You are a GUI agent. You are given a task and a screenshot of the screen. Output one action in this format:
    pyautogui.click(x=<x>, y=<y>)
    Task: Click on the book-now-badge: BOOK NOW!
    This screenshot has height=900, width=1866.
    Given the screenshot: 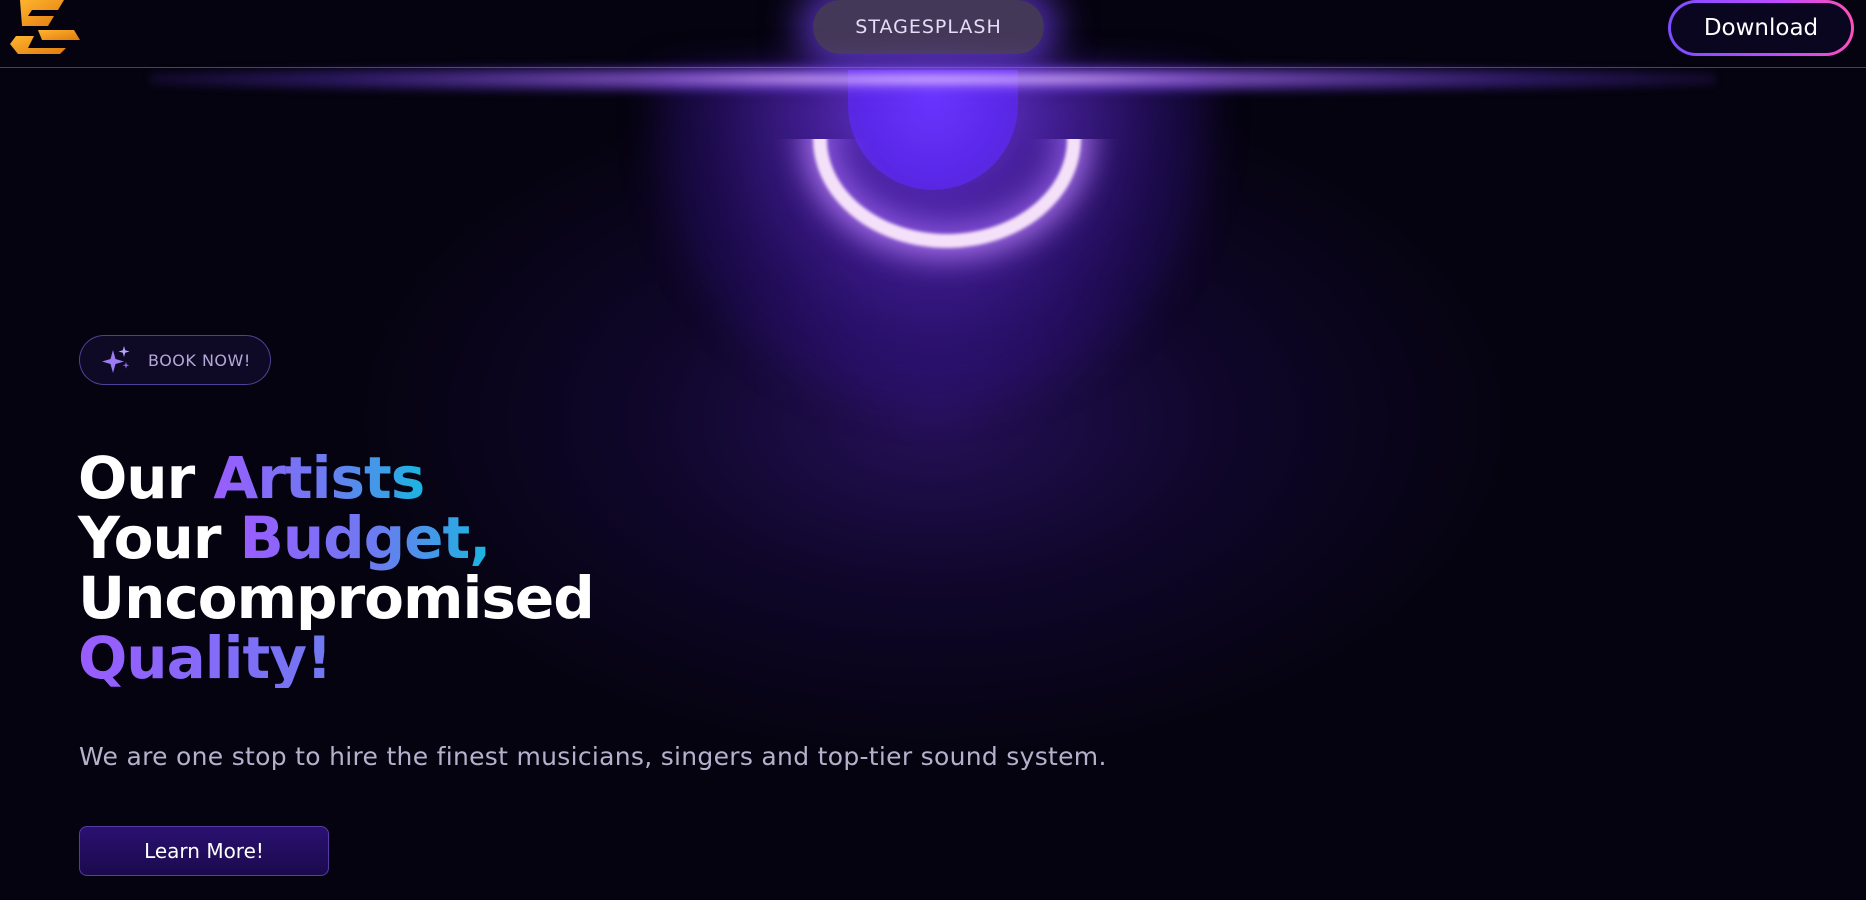 What is the action you would take?
    pyautogui.click(x=175, y=360)
    